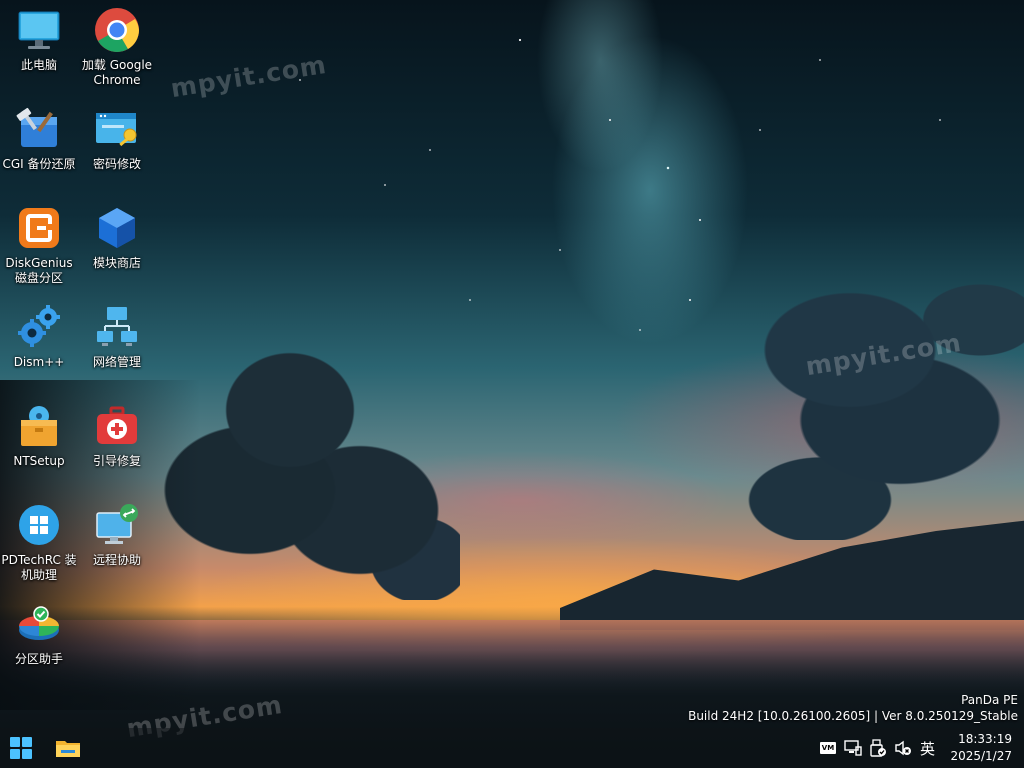 The image size is (1024, 768). What do you see at coordinates (310, 470) in the screenshot?
I see `cloud-left` at bounding box center [310, 470].